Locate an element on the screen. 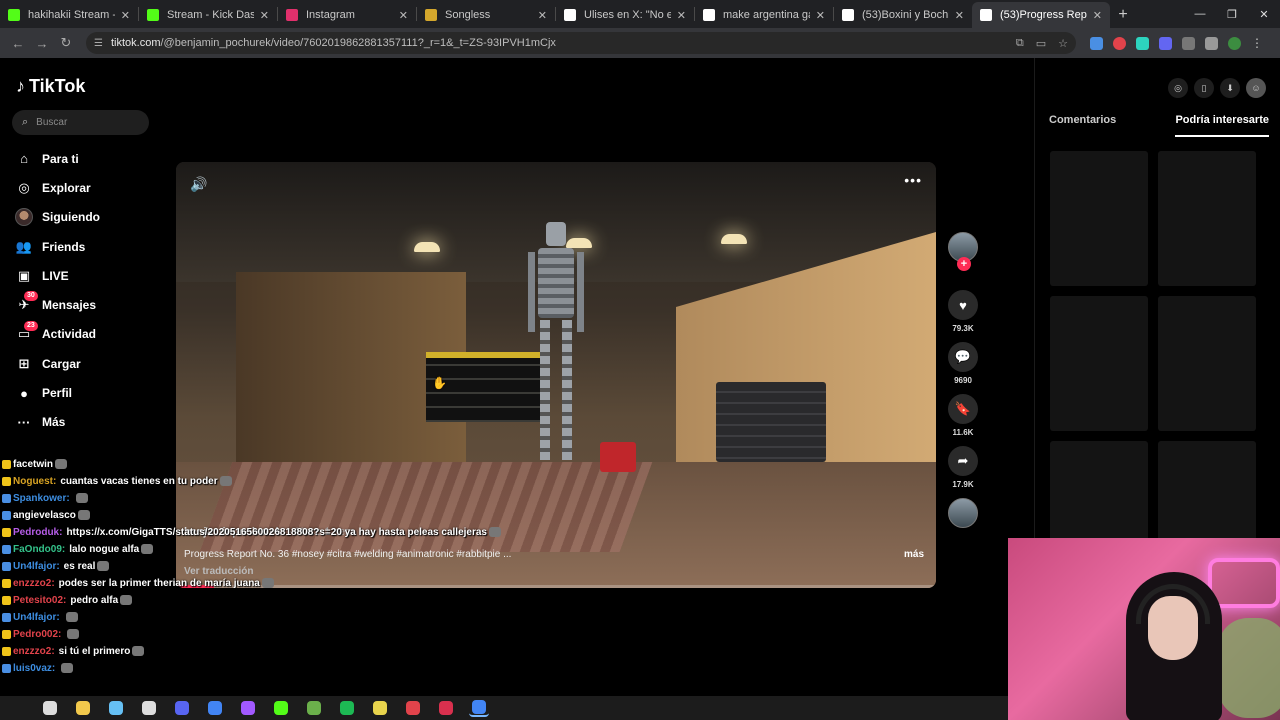 This screenshot has width=1280, height=720. music-disc-icon is located at coordinates (963, 513).